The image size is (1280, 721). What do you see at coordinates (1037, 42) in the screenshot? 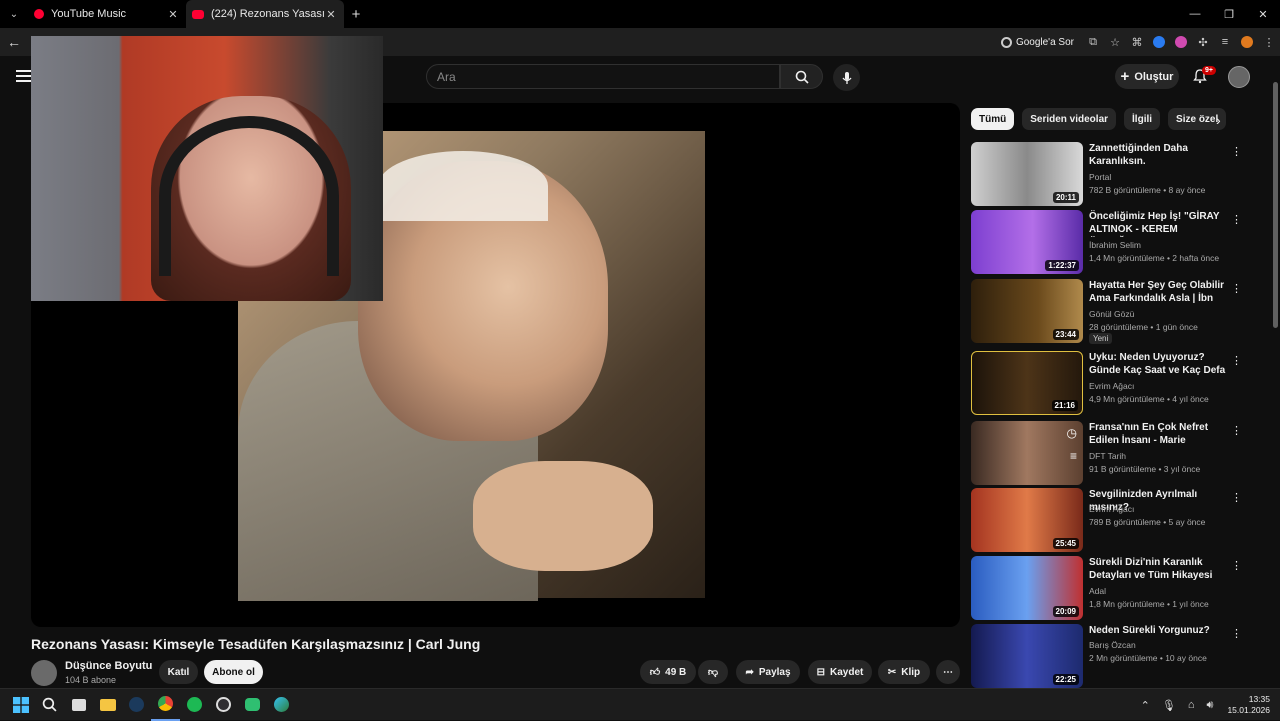
I see `ask-google-button: Google'a Sor` at bounding box center [1037, 42].